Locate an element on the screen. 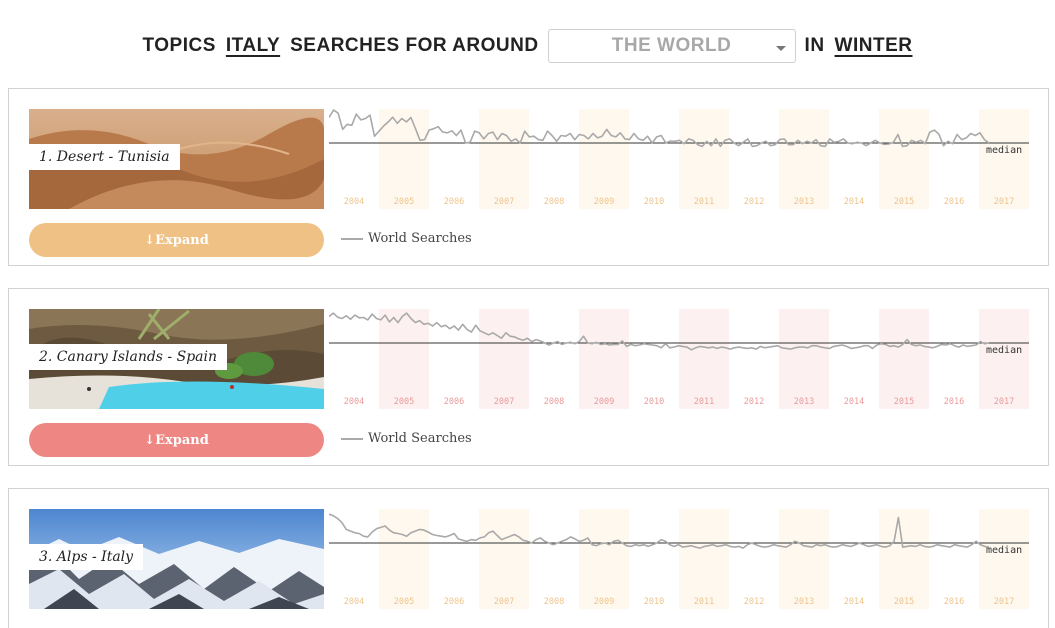  topic-title: 2. Canary Islands - Spain is located at coordinates (128, 357).